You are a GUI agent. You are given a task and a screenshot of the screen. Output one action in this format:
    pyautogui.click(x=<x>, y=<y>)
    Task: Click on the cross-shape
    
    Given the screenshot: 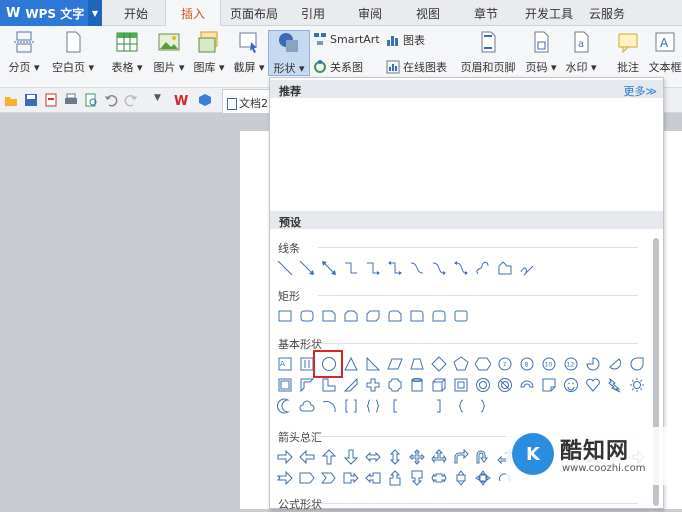 What is the action you would take?
    pyautogui.click(x=373, y=385)
    